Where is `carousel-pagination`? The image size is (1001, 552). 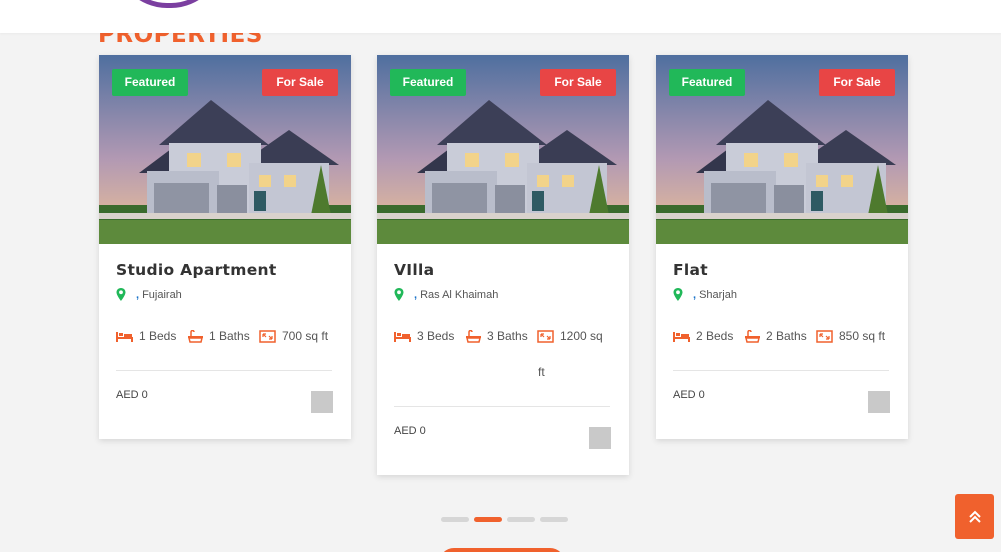
carousel-pagination is located at coordinates (504, 519).